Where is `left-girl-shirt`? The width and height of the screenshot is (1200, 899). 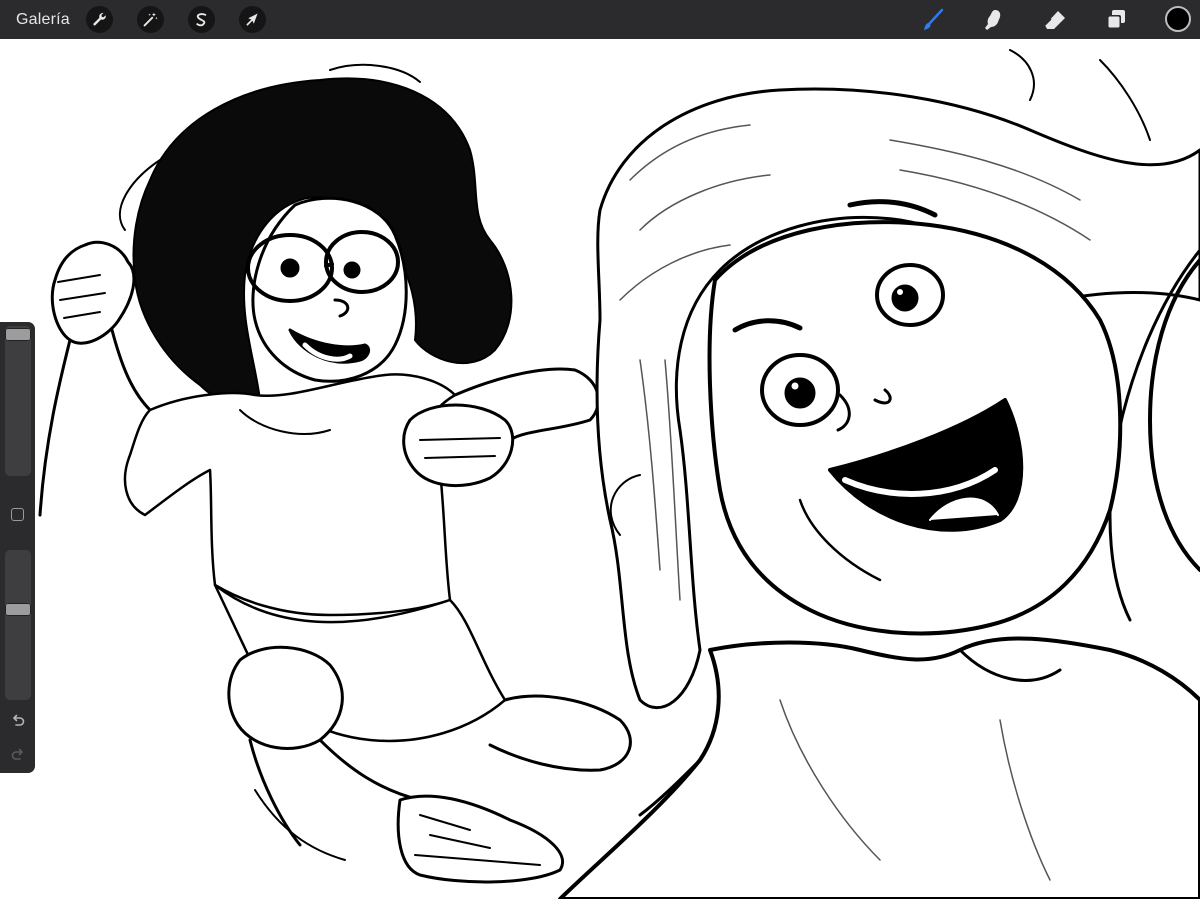 left-girl-shirt is located at coordinates (290, 495).